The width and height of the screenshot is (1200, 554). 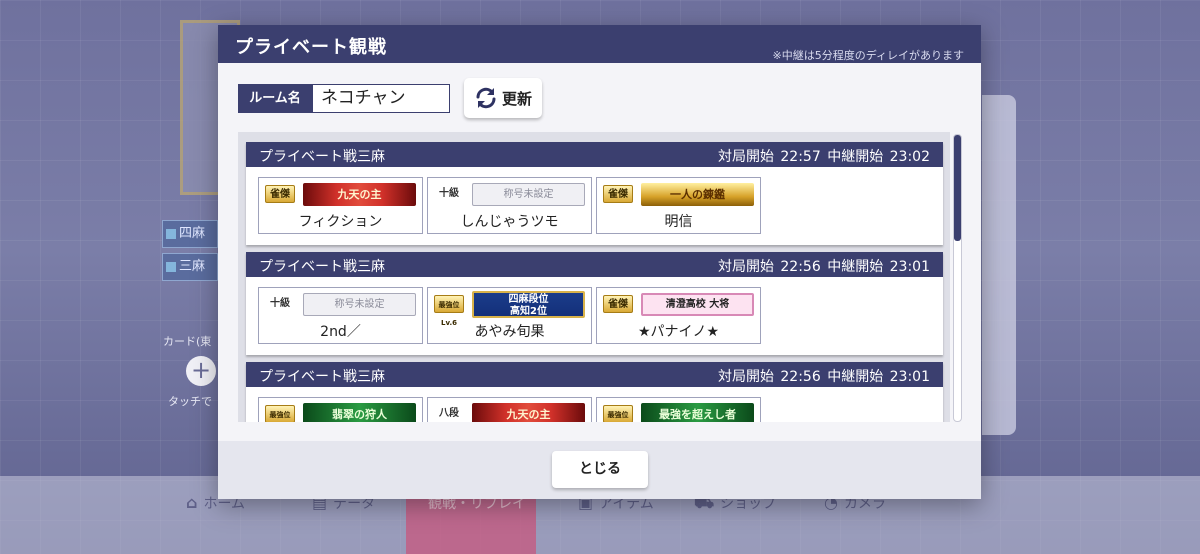 What do you see at coordinates (190, 267) in the screenshot?
I see `side-tab-sanma: 三麻` at bounding box center [190, 267].